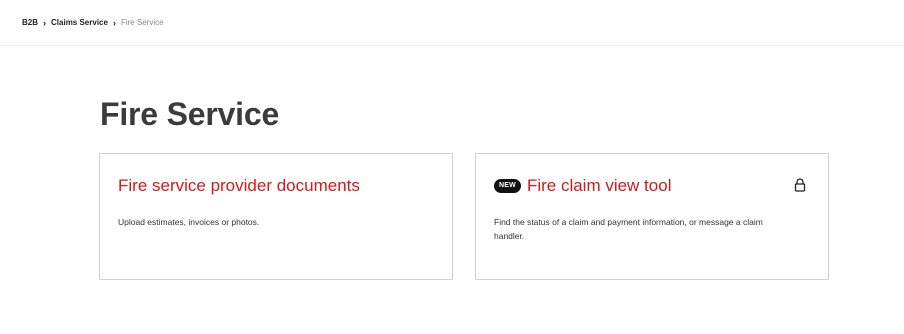  What do you see at coordinates (79, 23) in the screenshot?
I see `breadcrumb-link-claims-service: Claims Service` at bounding box center [79, 23].